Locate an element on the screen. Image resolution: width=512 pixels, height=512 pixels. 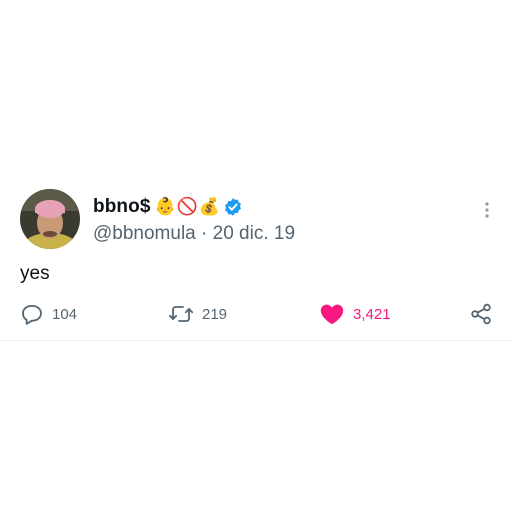
tweet-text: yes is located at coordinates (35, 273).